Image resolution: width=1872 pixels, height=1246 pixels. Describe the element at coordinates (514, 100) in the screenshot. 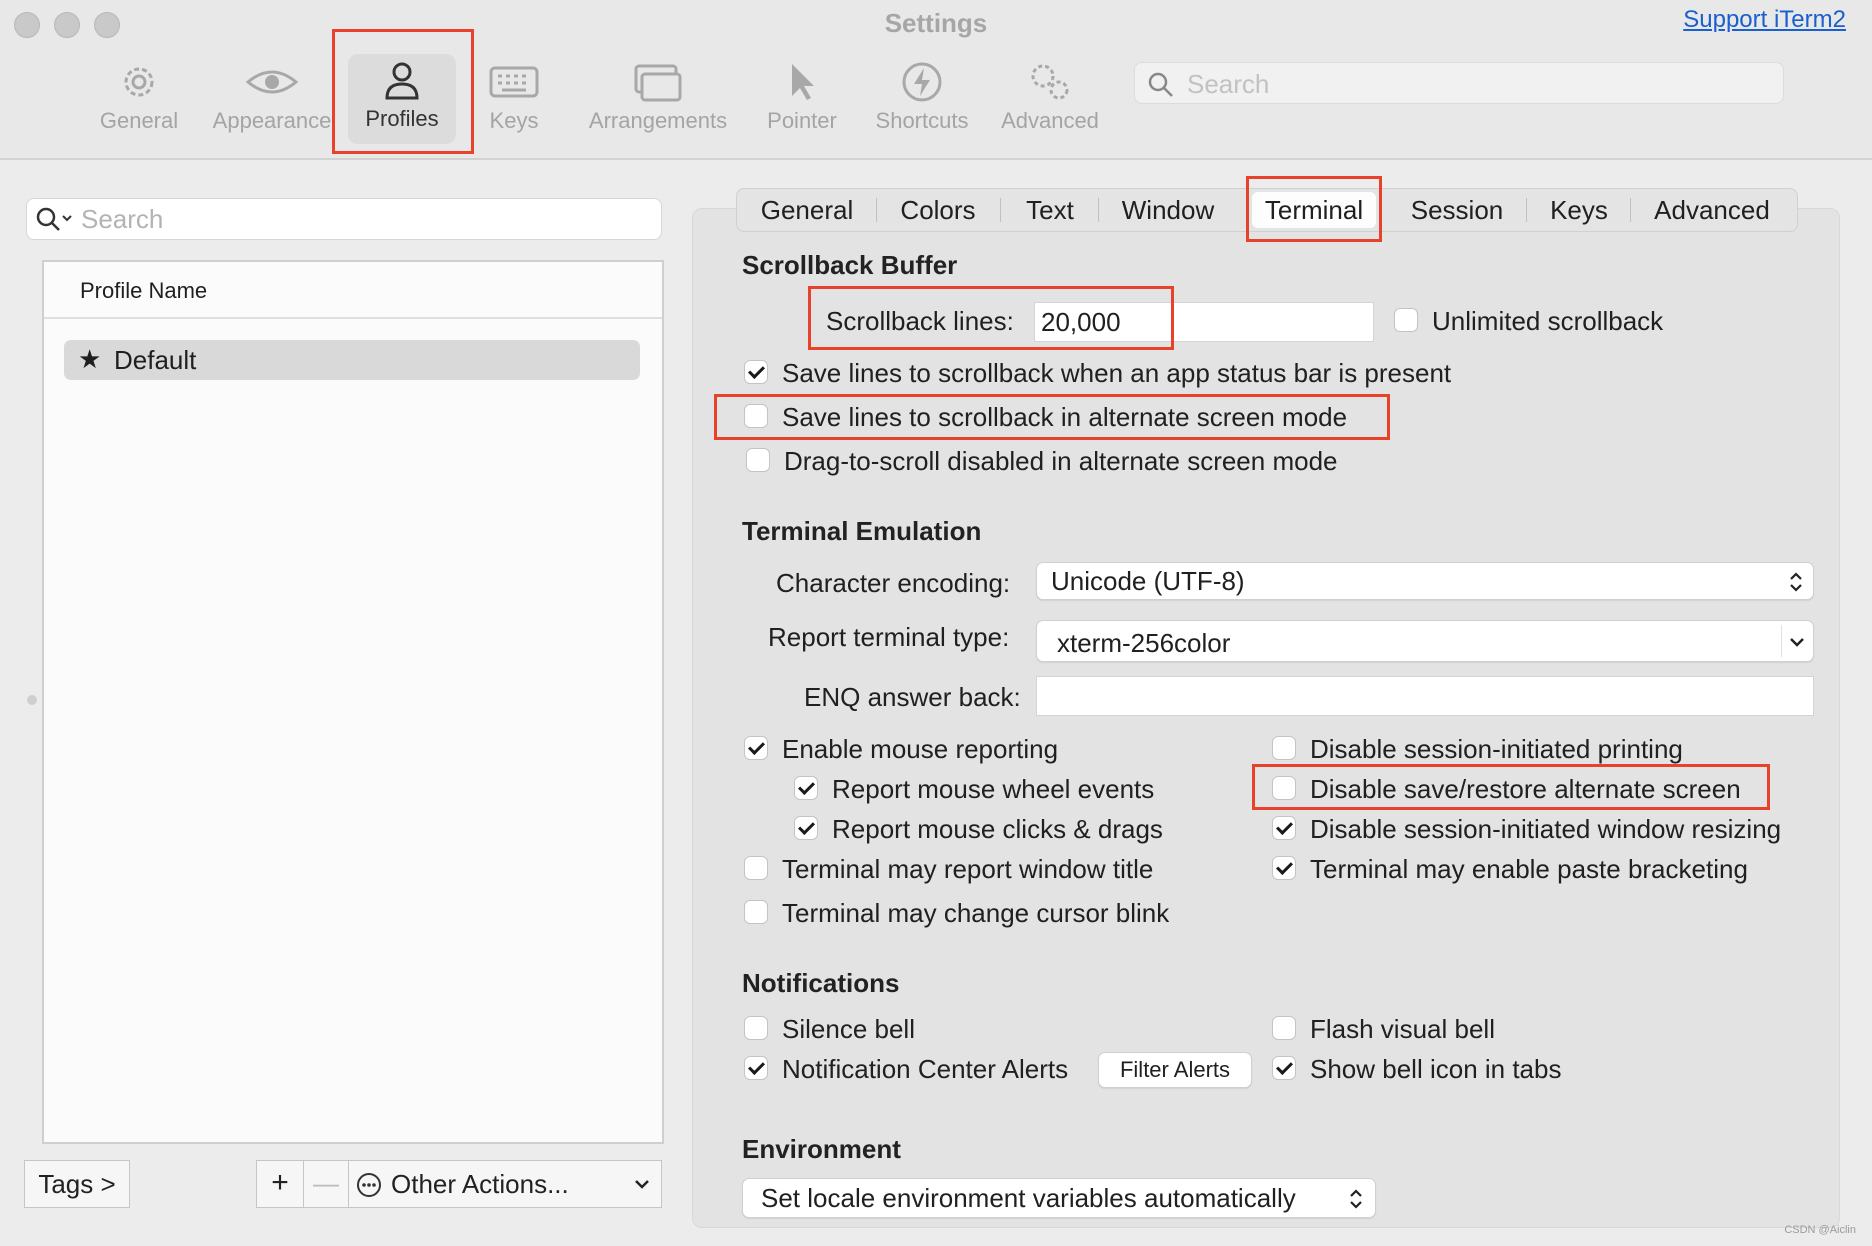

I see `toolbar-keys: Keys` at that location.